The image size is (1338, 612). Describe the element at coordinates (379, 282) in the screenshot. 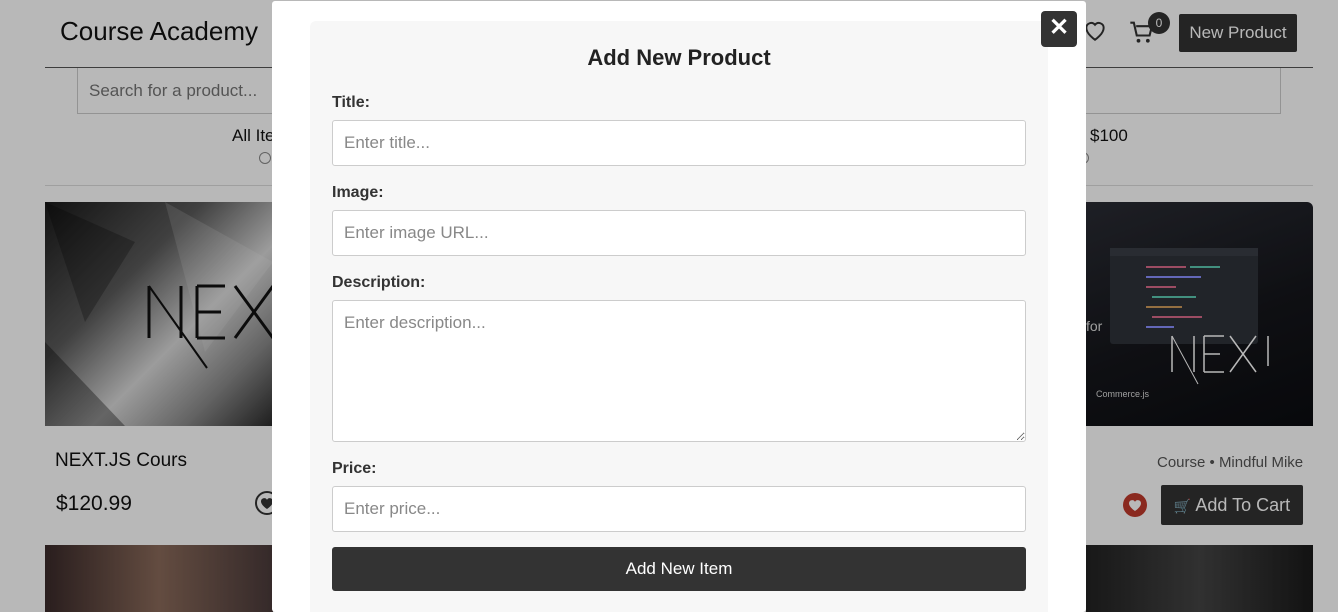

I see `description-label: Description:` at that location.